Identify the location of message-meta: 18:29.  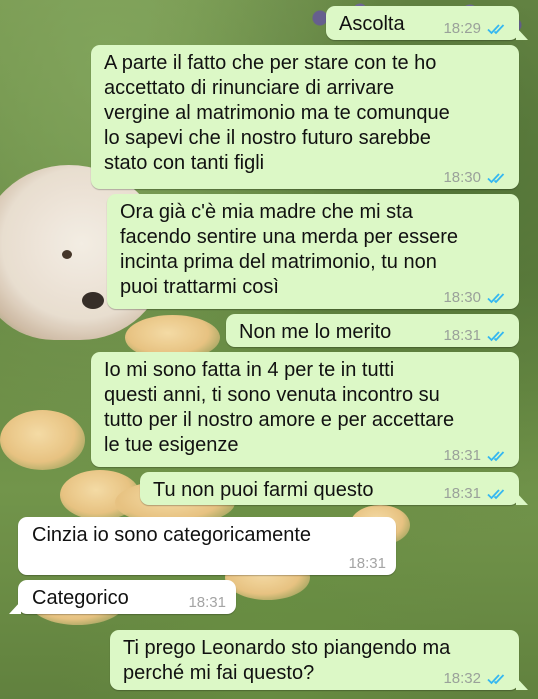
(476, 29).